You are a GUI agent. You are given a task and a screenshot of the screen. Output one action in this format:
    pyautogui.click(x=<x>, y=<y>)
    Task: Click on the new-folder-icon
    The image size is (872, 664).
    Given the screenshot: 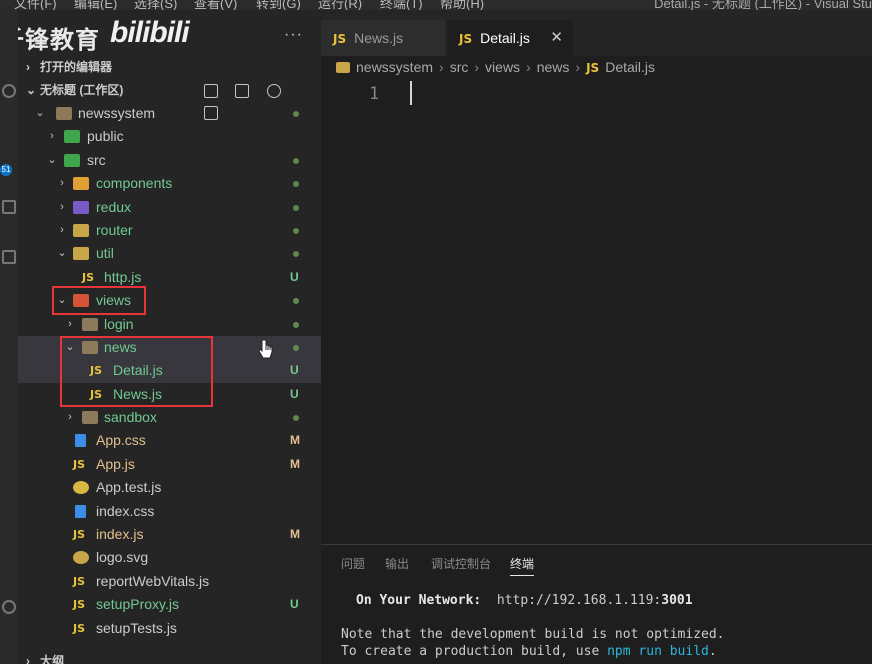 What is the action you would take?
    pyautogui.click(x=242, y=90)
    